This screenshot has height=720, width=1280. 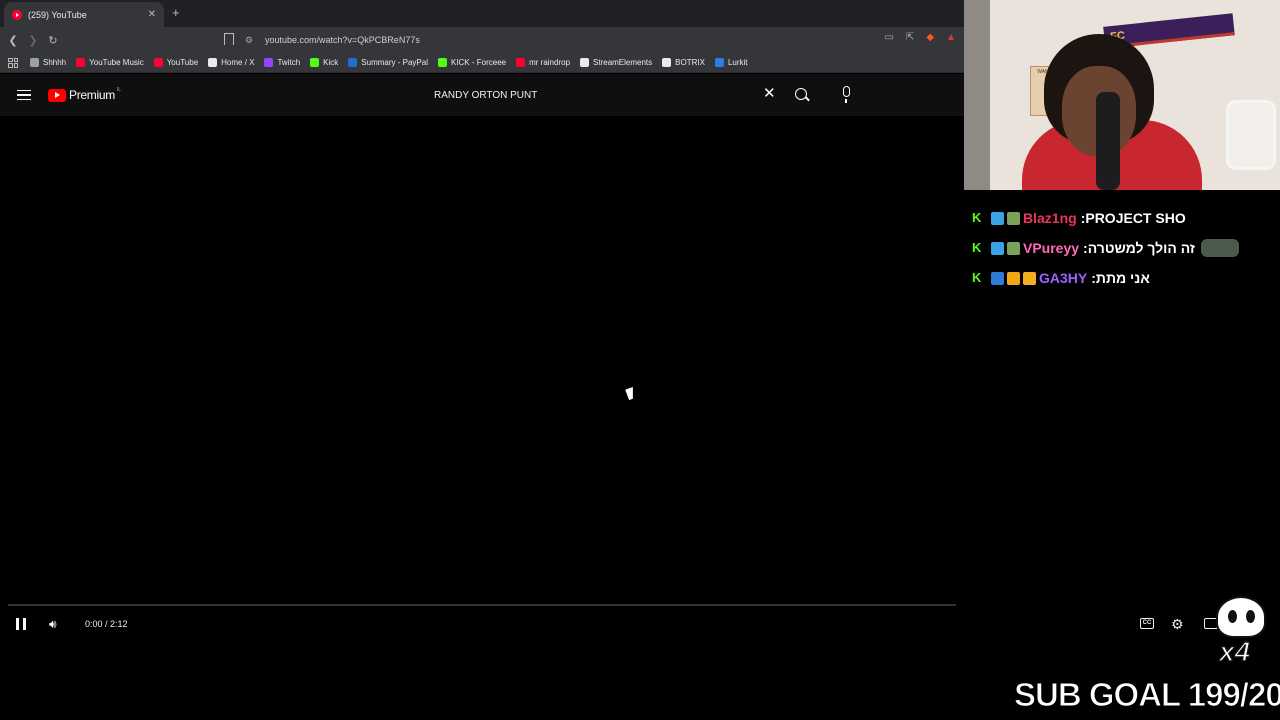 What do you see at coordinates (152, 14) in the screenshot?
I see `tab-close-icon: ✕` at bounding box center [152, 14].